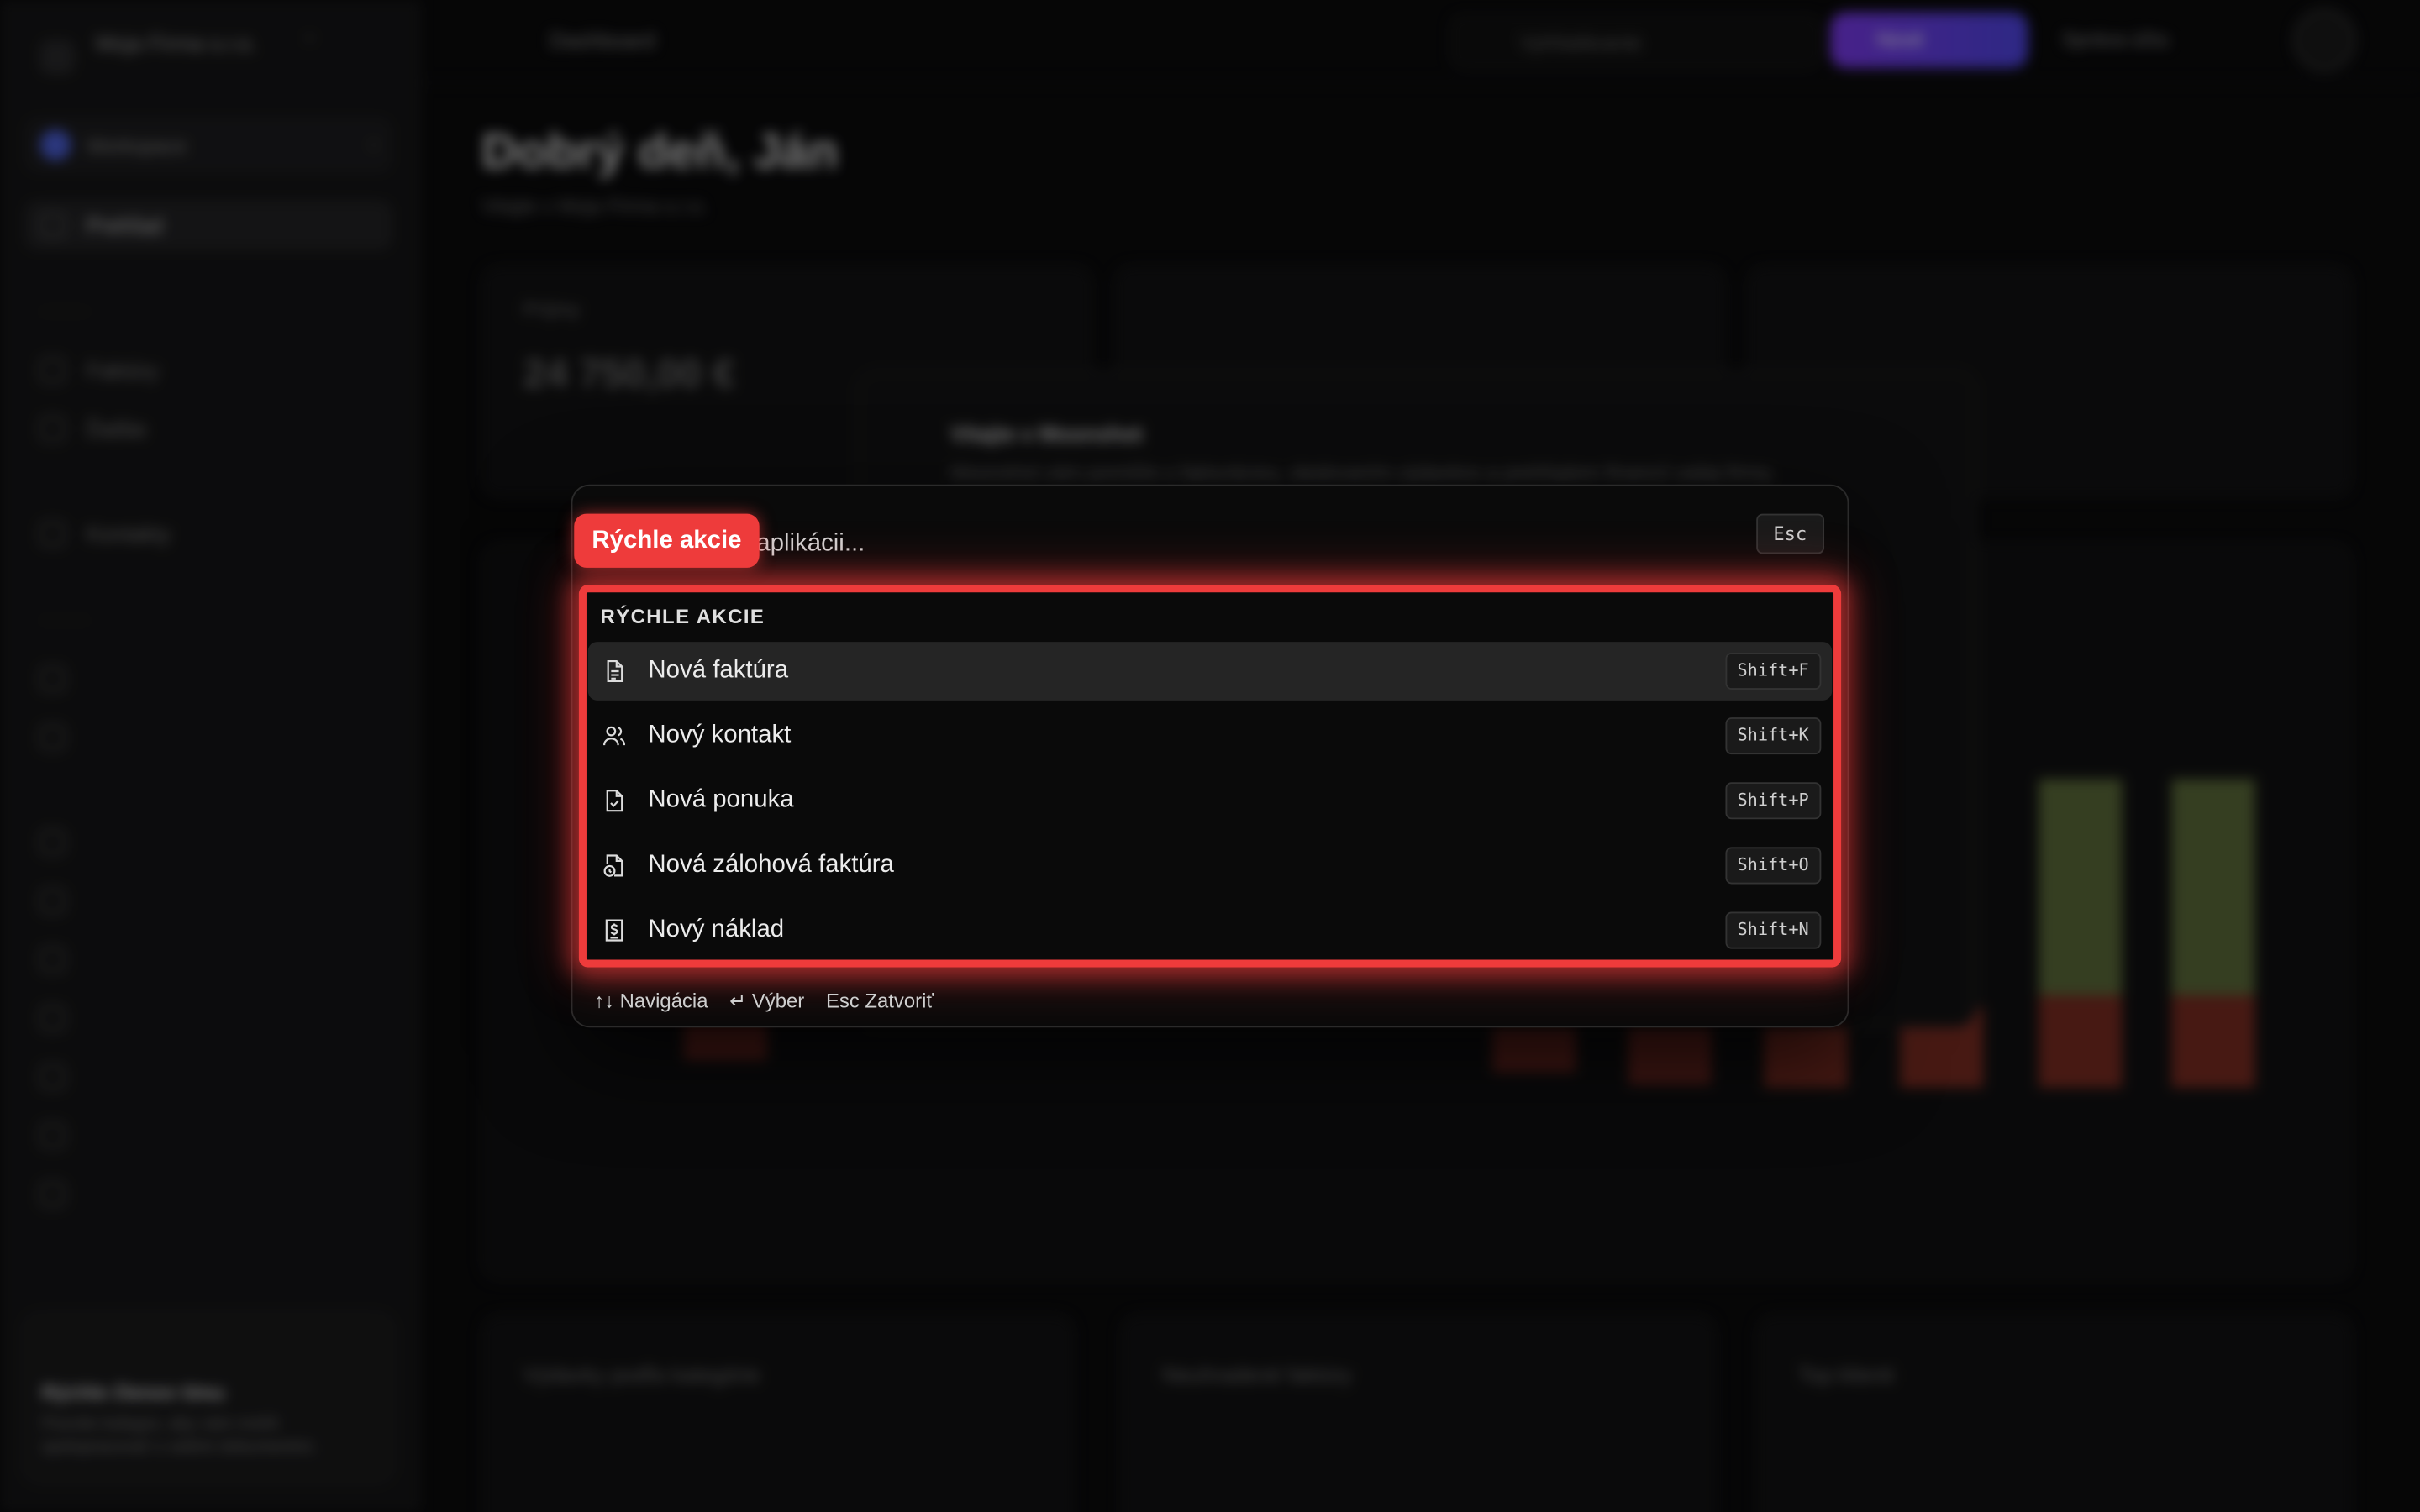 The height and width of the screenshot is (1512, 2420). I want to click on users-icon, so click(614, 736).